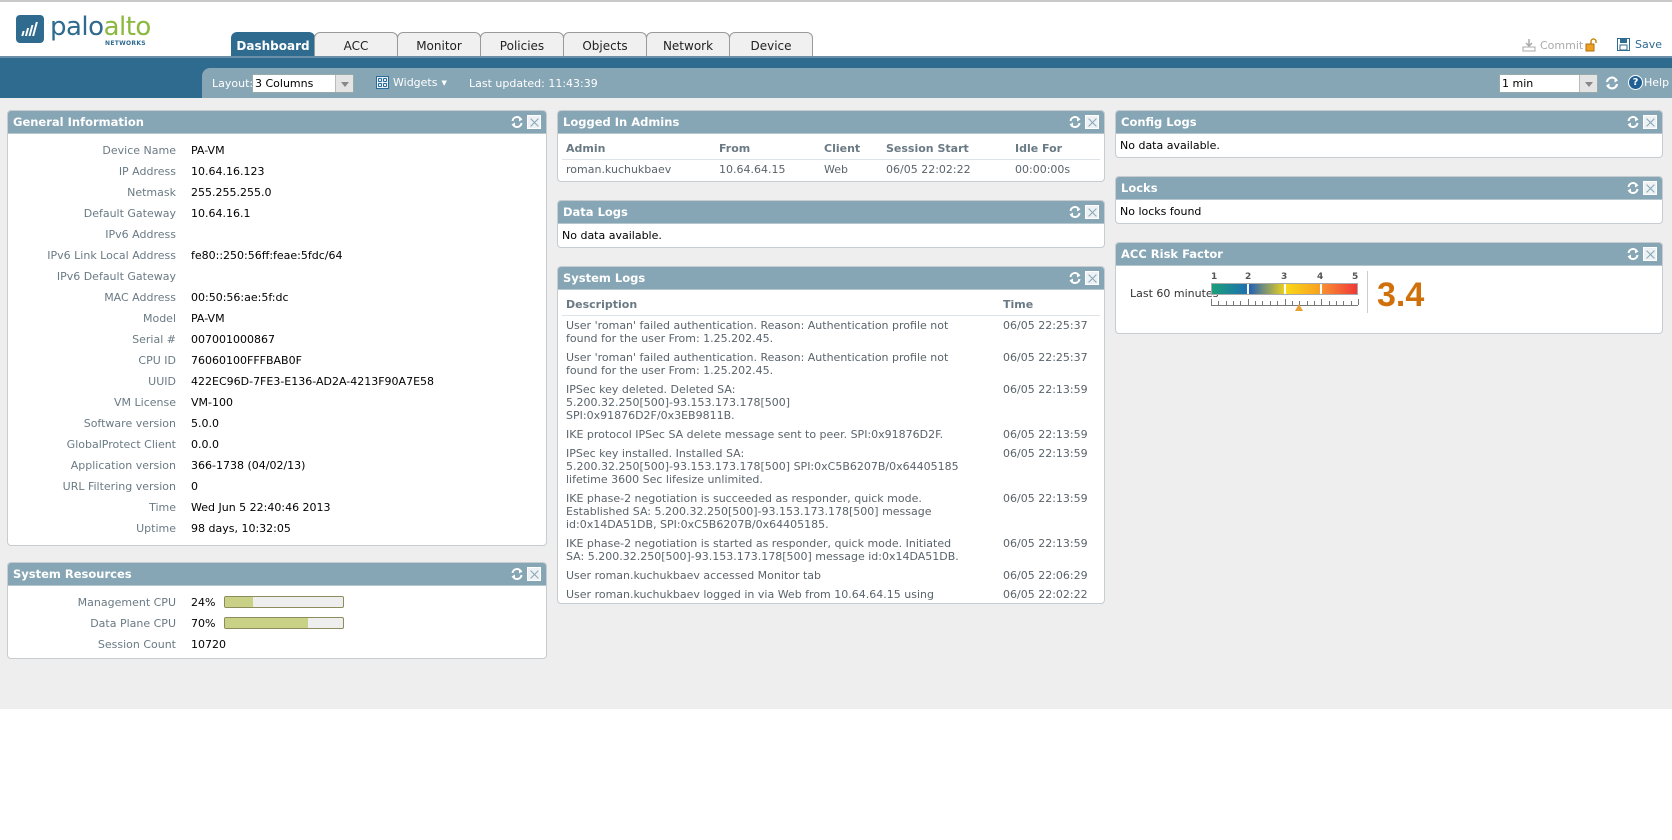  I want to click on info-row: Application version 366-1738 (04/02/13), so click(277, 465).